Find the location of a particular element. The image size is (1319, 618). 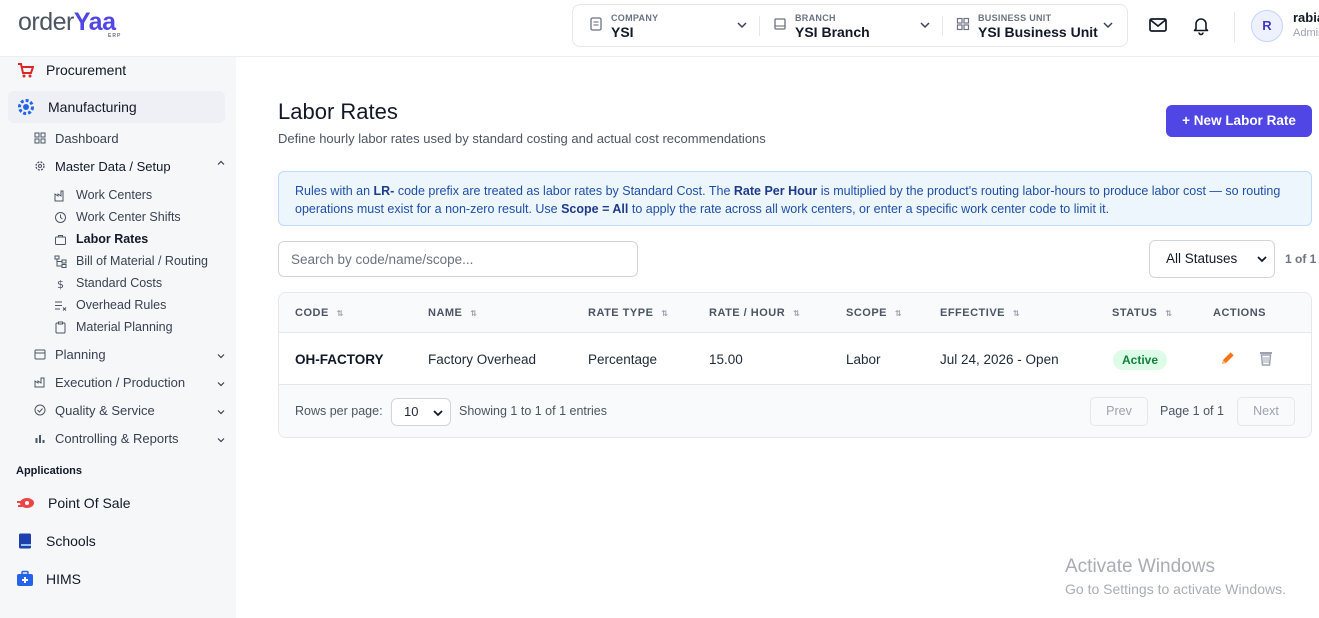

branch-selector: BRANCH YSI Branch is located at coordinates (858, 25).